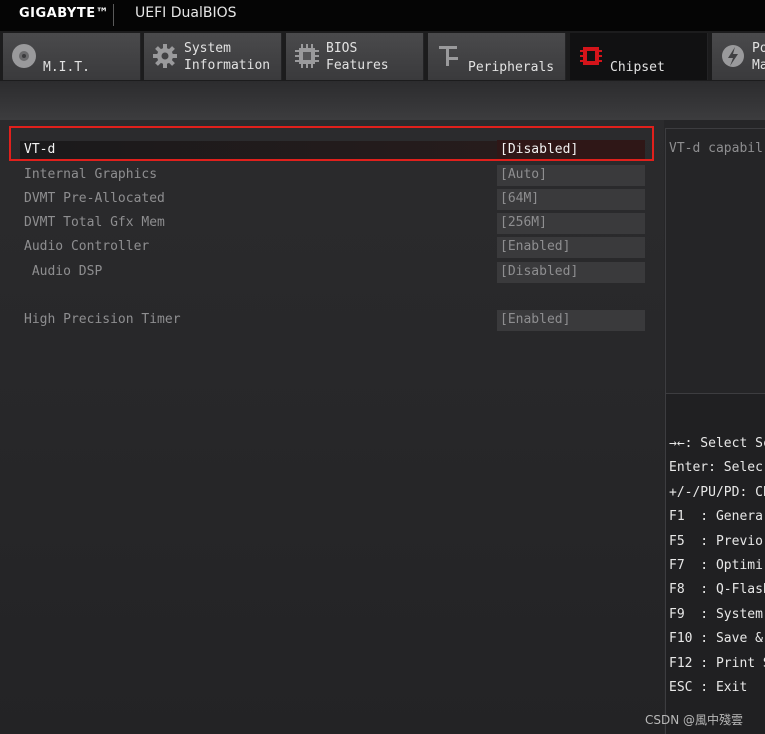 The image size is (765, 734). I want to click on key-hint: F1 : Genera, so click(716, 517).